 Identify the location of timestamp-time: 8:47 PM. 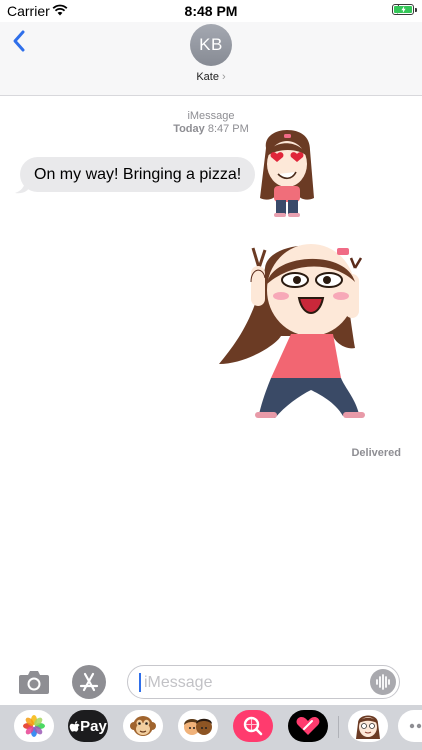
(228, 129).